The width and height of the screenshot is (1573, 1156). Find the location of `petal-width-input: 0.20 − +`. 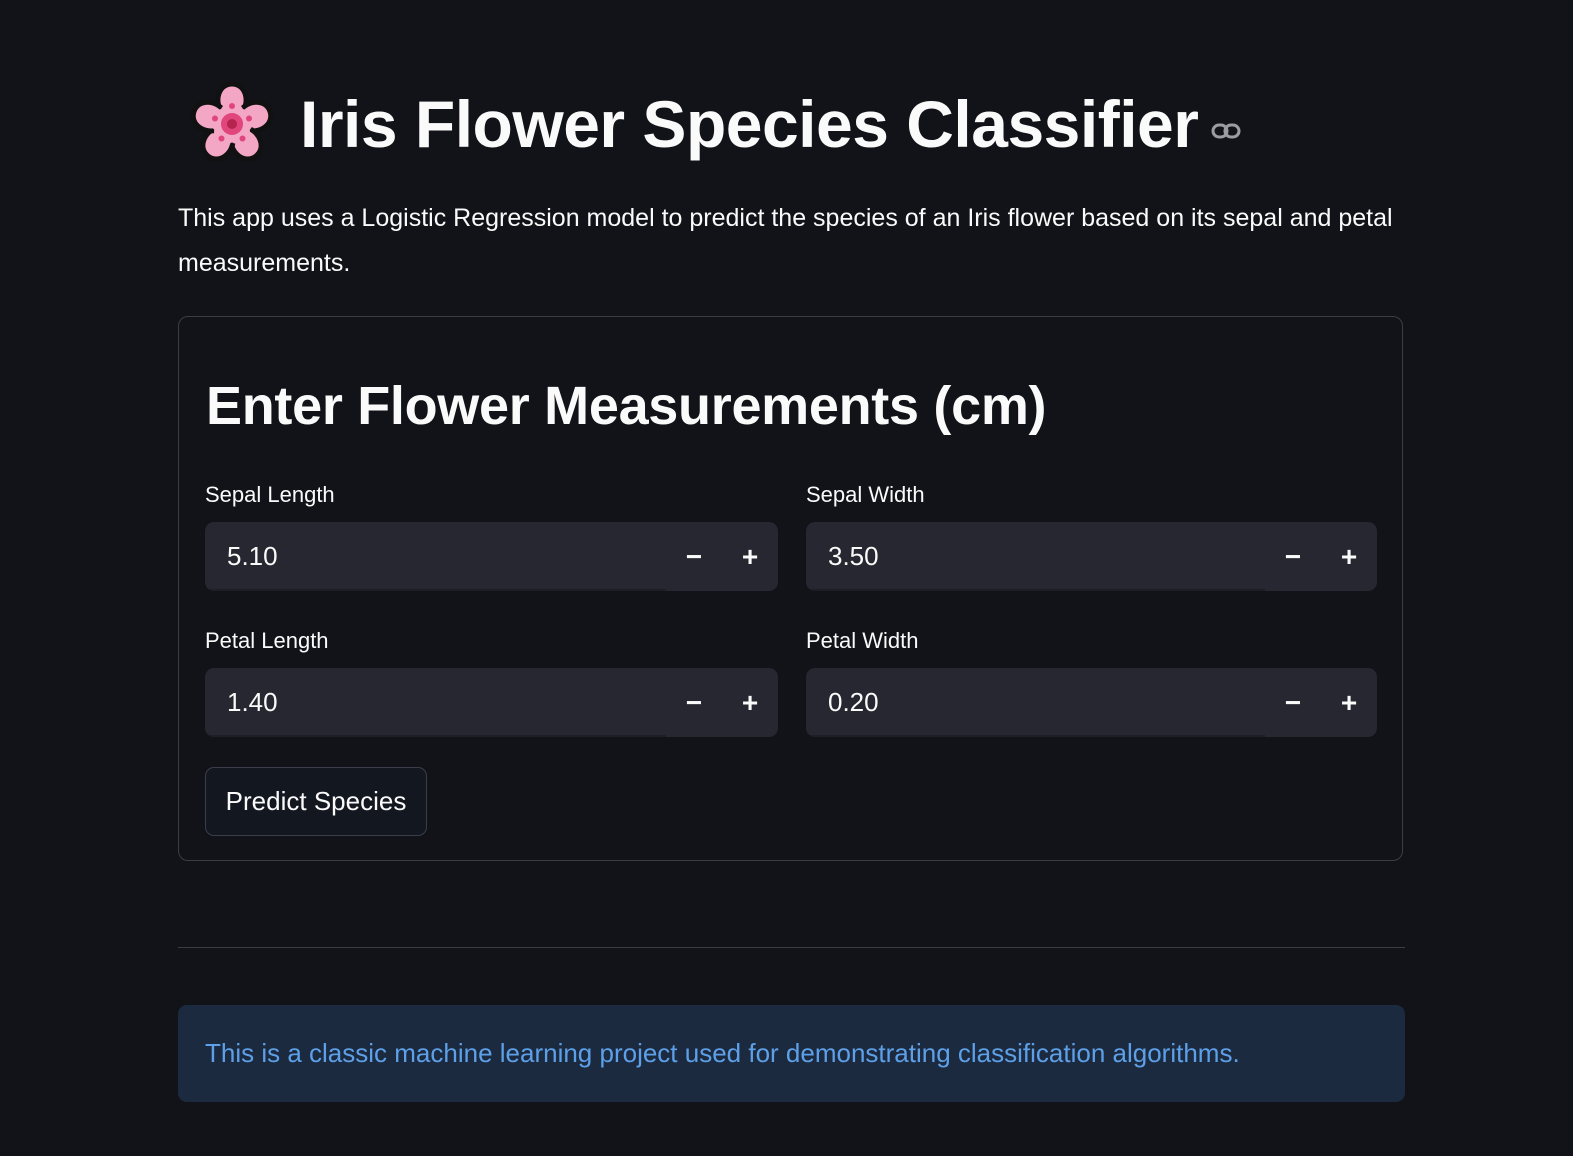

petal-width-input: 0.20 − + is located at coordinates (1091, 702).